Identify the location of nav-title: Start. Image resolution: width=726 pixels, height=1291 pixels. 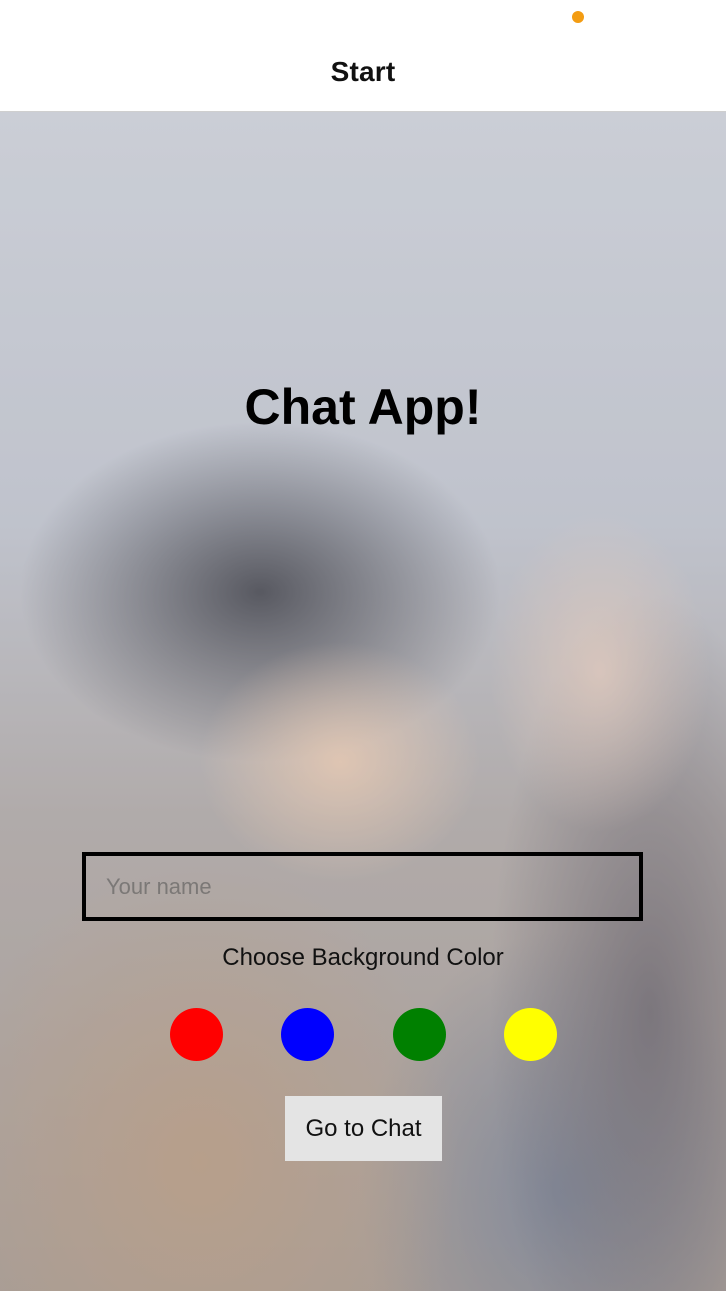
(363, 71).